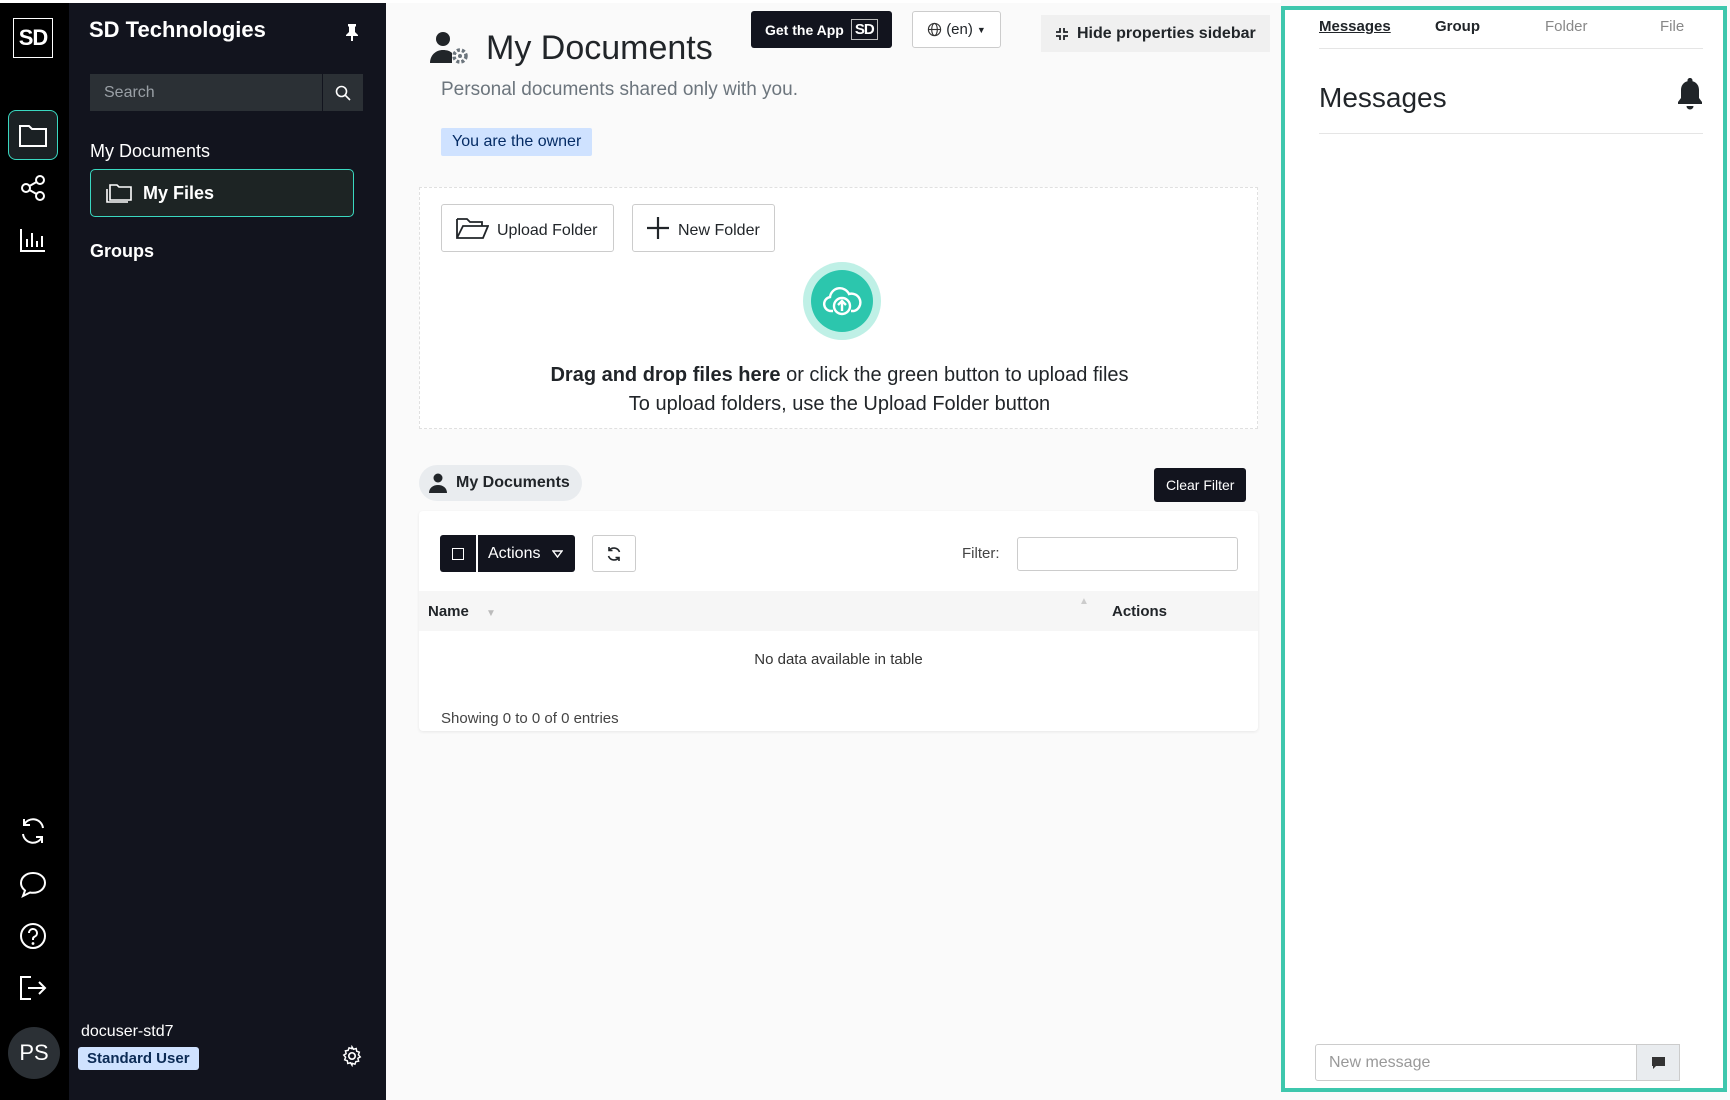  What do you see at coordinates (1062, 33) in the screenshot?
I see `collapse-icon` at bounding box center [1062, 33].